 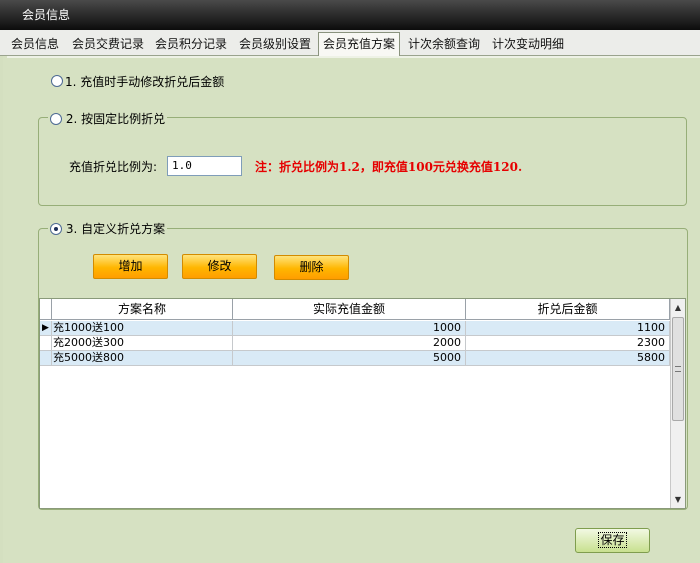 I want to click on ratio-note: 注：折兑比例为1.2，即充值100元兑换充值120., so click(x=389, y=167).